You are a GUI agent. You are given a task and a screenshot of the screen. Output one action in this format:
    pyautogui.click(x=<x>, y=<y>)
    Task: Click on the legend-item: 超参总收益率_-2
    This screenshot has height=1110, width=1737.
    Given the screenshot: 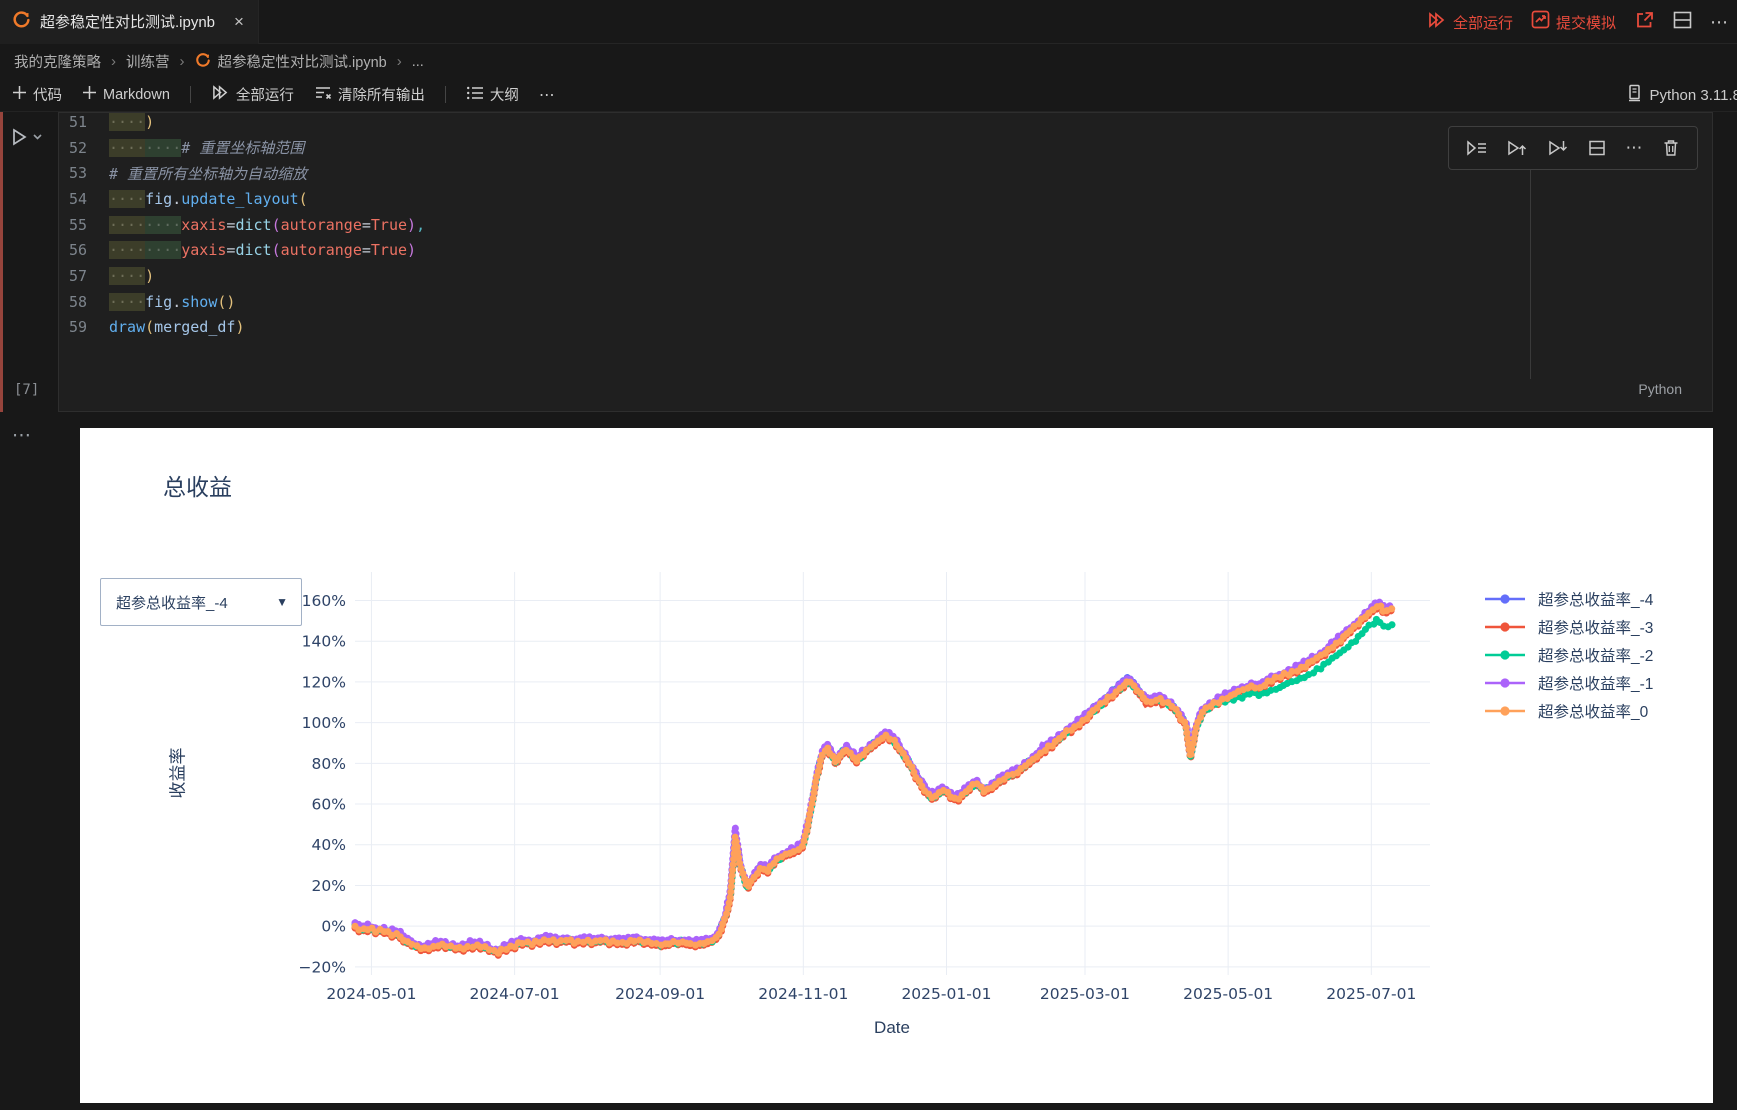 What is the action you would take?
    pyautogui.click(x=1568, y=655)
    